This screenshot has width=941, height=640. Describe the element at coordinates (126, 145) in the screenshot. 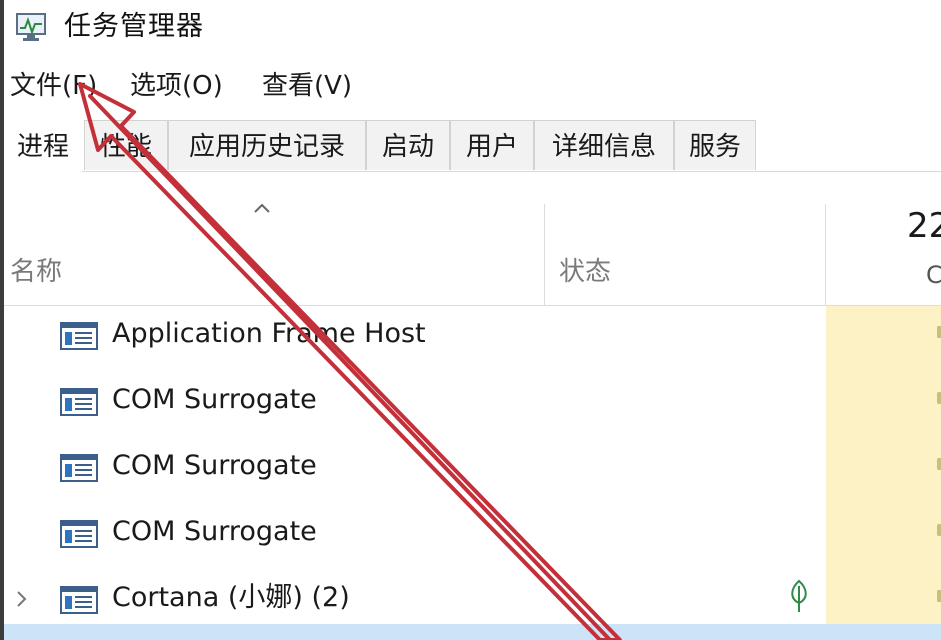

I see `tab-performance: 性能` at that location.